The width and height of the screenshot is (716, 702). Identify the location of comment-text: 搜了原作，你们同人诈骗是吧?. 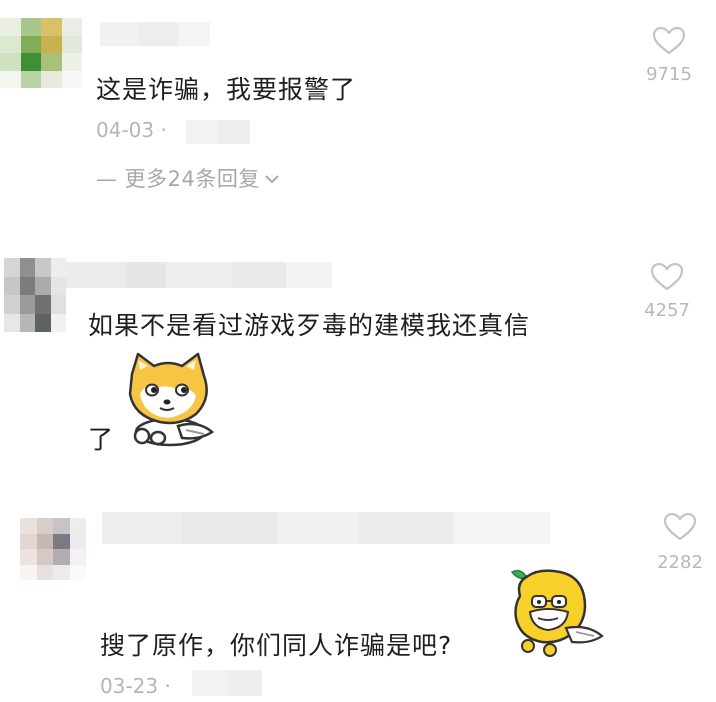
(276, 645).